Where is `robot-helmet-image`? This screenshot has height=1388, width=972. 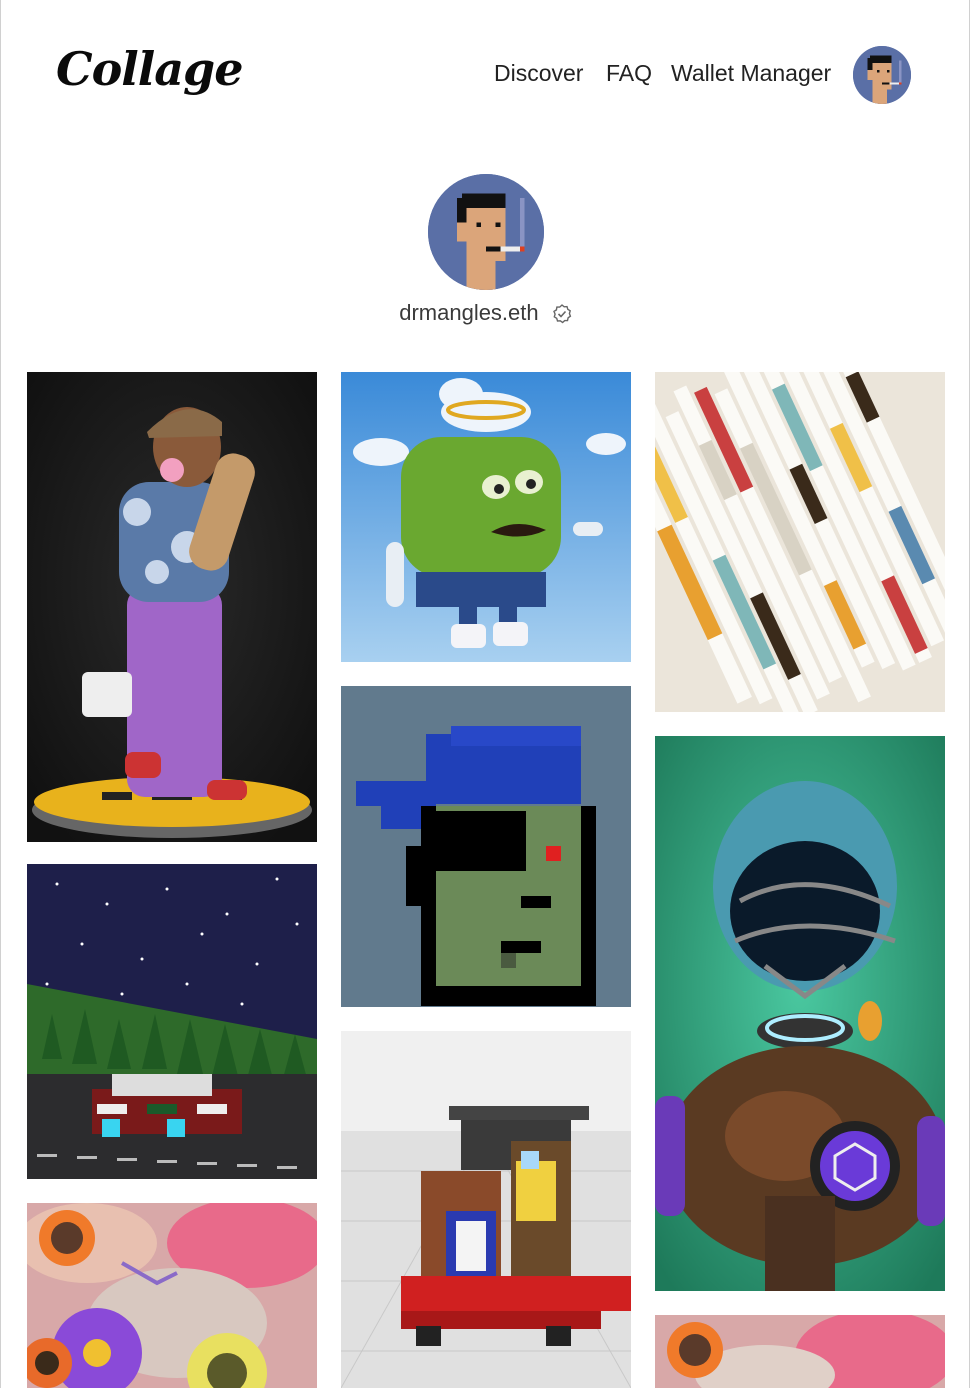 robot-helmet-image is located at coordinates (800, 1013).